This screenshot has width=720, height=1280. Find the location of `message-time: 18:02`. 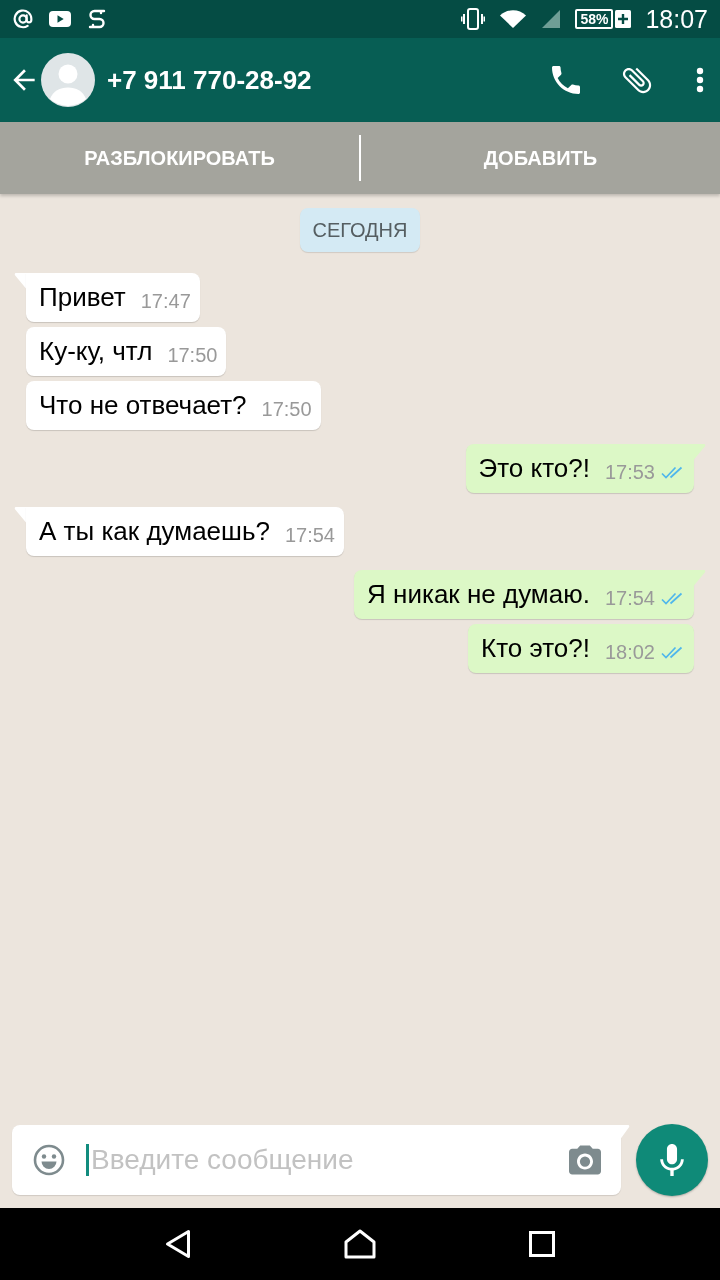

message-time: 18:02 is located at coordinates (629, 652).